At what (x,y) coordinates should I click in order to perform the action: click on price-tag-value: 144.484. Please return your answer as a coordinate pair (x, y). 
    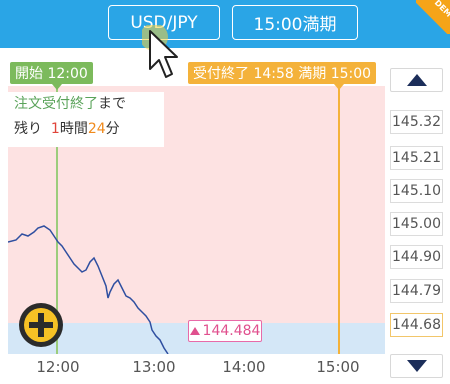
    Looking at the image, I should click on (231, 331).